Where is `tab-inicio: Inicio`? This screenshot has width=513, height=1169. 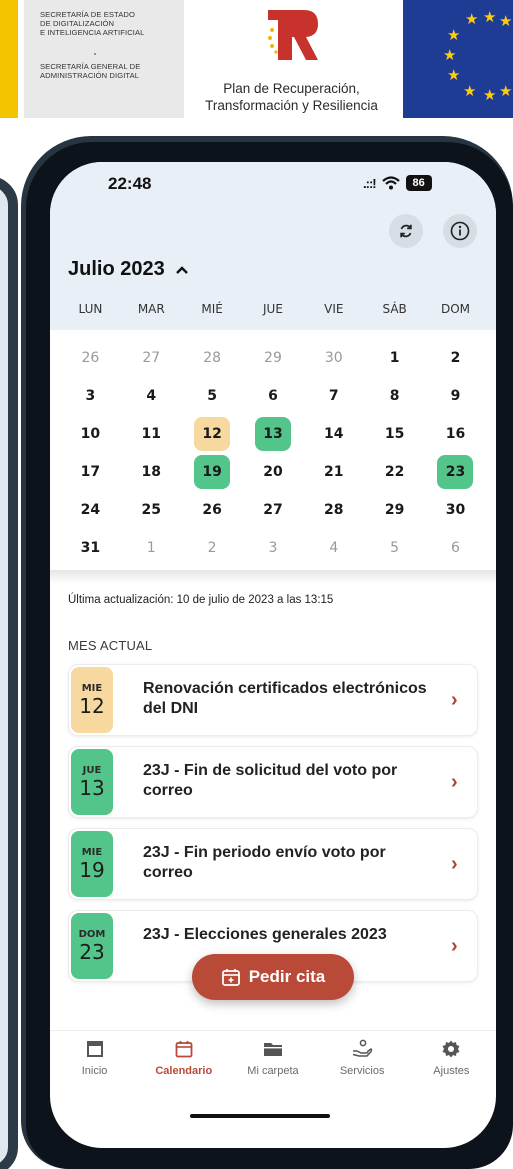
tab-inicio: Inicio is located at coordinates (94, 1060).